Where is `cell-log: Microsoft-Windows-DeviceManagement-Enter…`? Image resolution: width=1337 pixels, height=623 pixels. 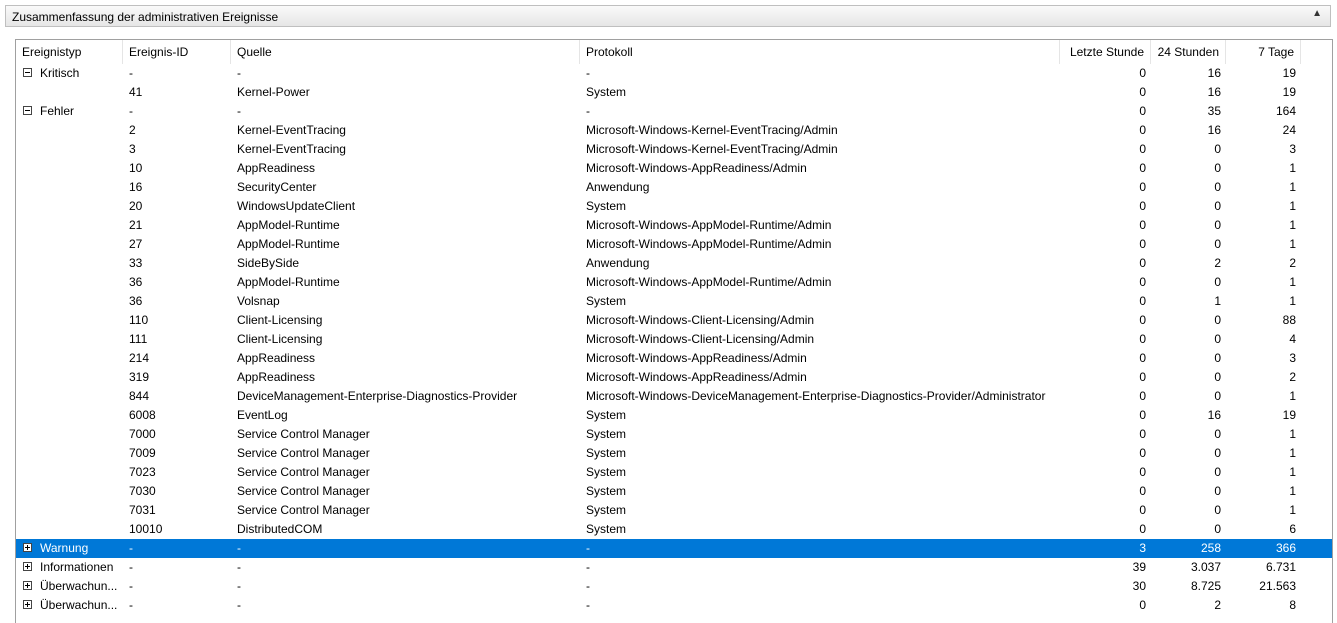 cell-log: Microsoft-Windows-DeviceManagement-Enter… is located at coordinates (816, 396).